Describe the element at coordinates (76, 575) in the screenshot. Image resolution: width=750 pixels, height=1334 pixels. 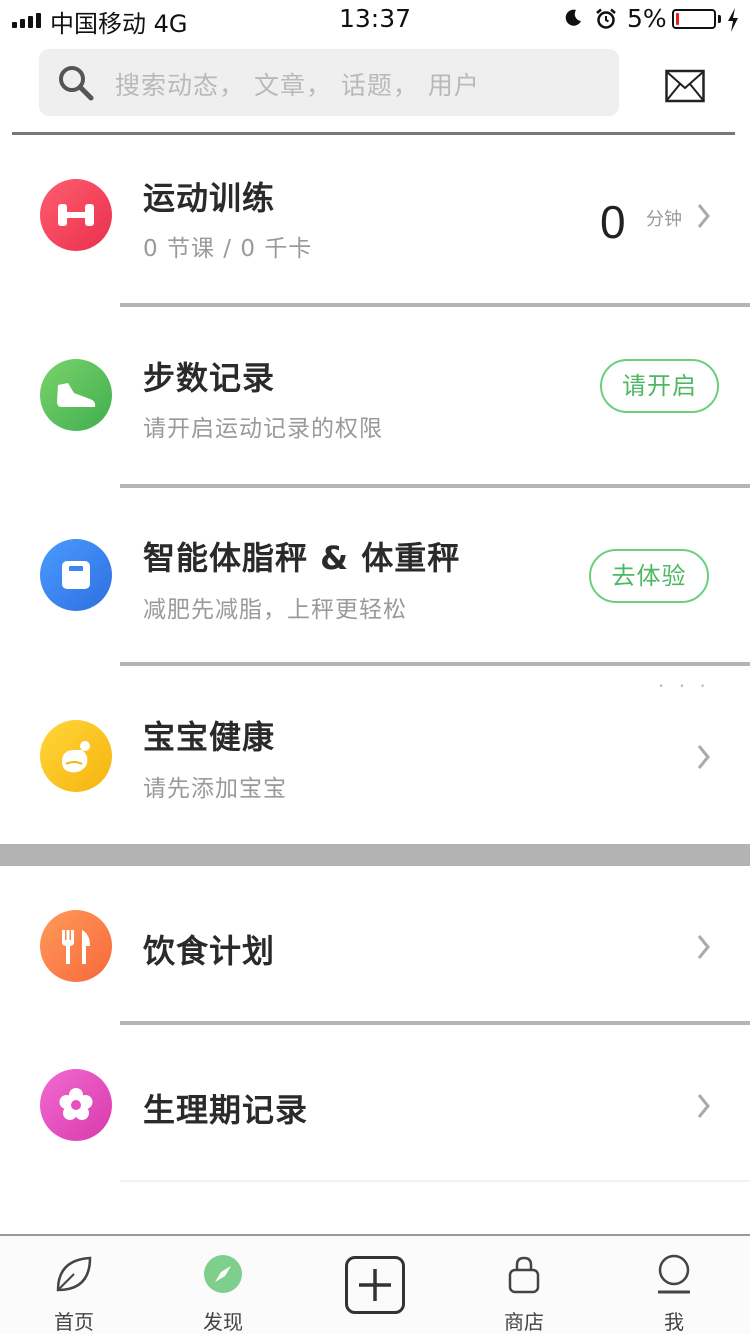
I see `scale-icon` at that location.